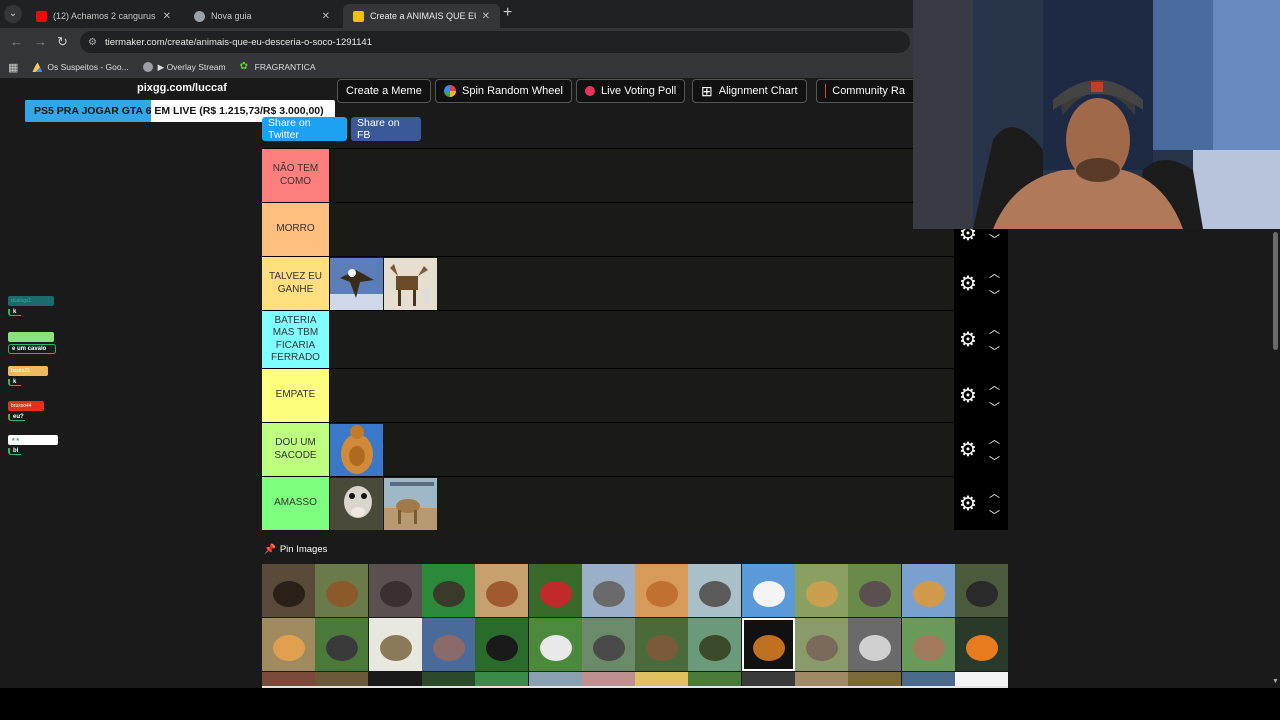 The height and width of the screenshot is (720, 1280). What do you see at coordinates (342, 590) in the screenshot?
I see `deer-thumbnail` at bounding box center [342, 590].